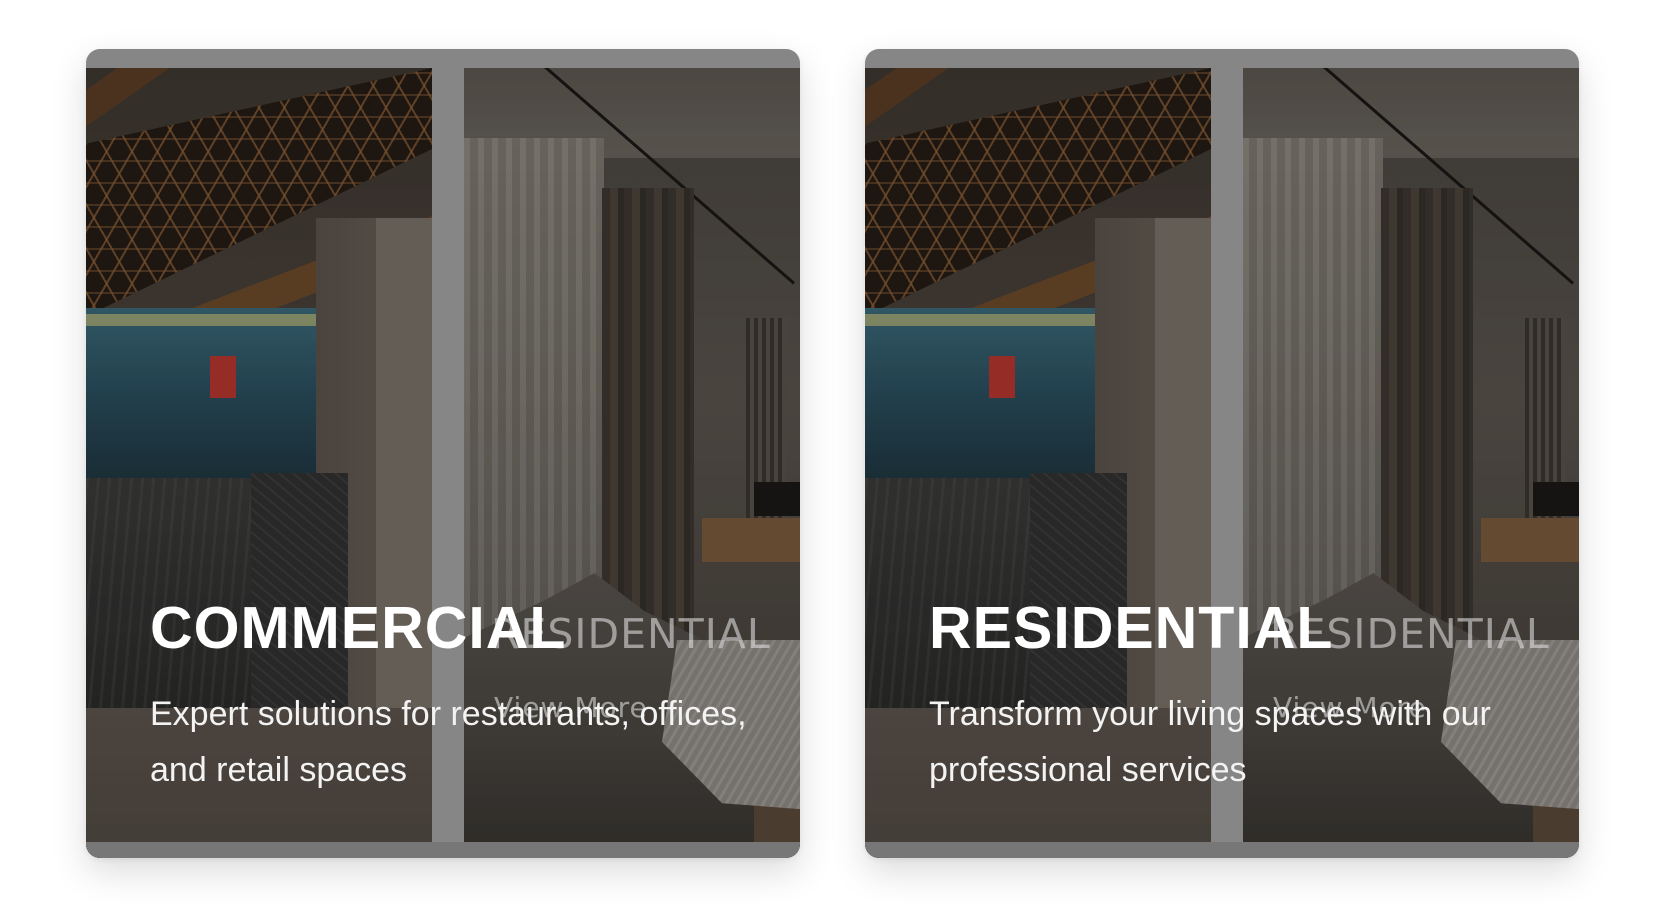  I want to click on card-title: RESIDENTIAL, so click(1131, 628).